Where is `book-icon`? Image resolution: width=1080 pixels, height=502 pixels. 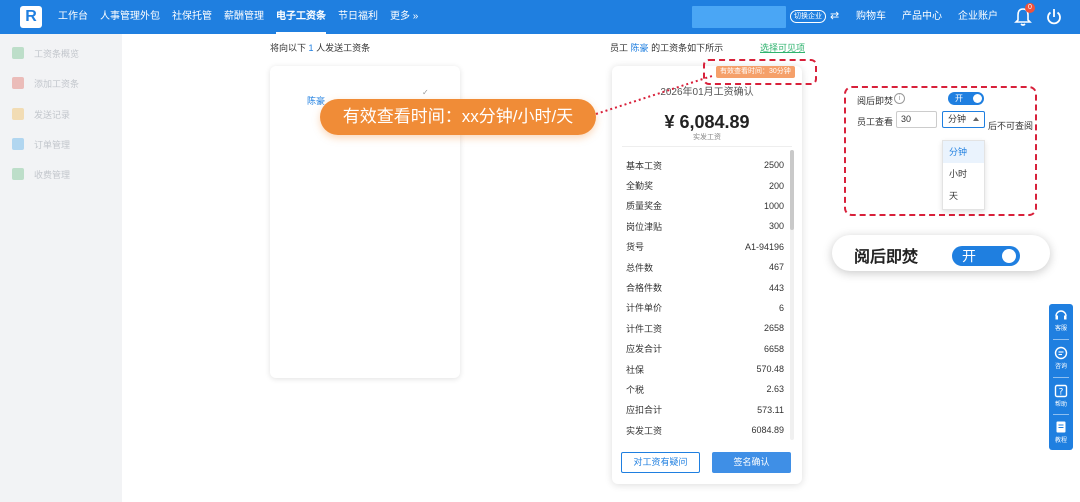 book-icon is located at coordinates (1061, 427).